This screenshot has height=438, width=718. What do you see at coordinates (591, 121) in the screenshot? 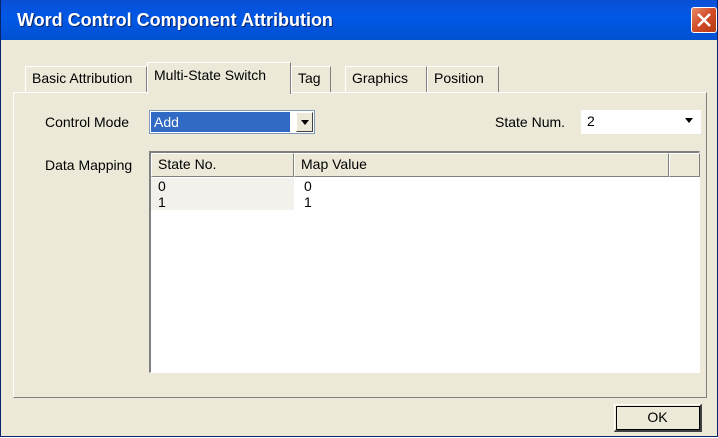
I see `state-num-value: 2` at bounding box center [591, 121].